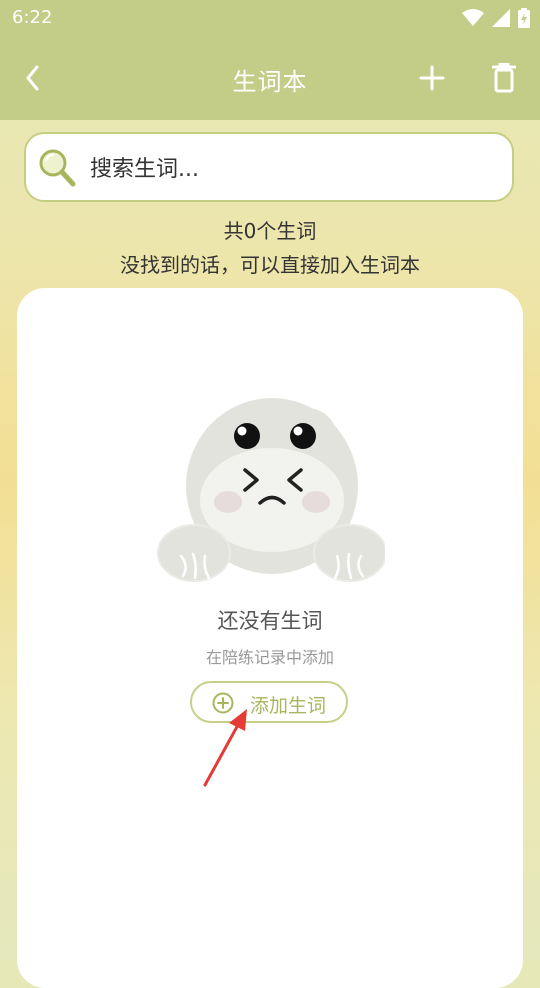 This screenshot has width=540, height=988. I want to click on empty-state-title: 还没有生词, so click(270, 621).